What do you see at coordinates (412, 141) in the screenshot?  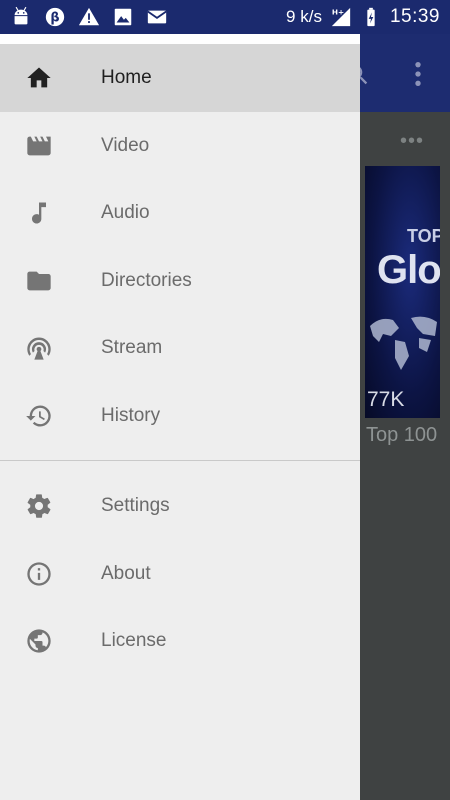 I see `more-dots-icon: •••` at bounding box center [412, 141].